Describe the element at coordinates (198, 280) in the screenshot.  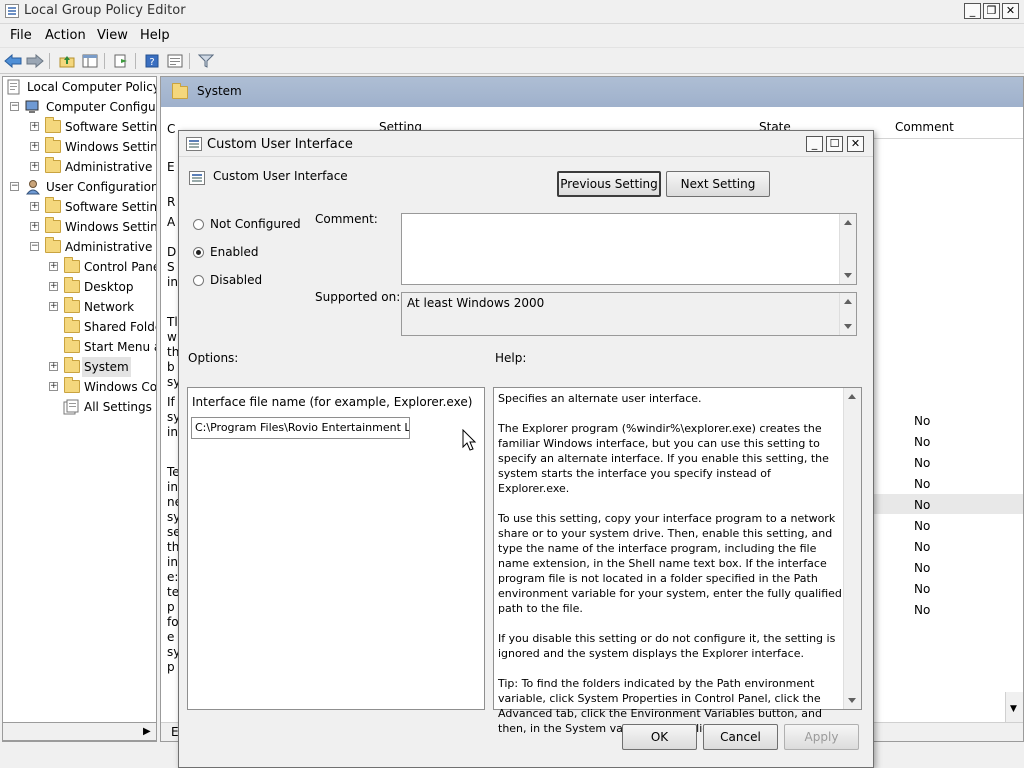
I see `radio-disabled` at that location.